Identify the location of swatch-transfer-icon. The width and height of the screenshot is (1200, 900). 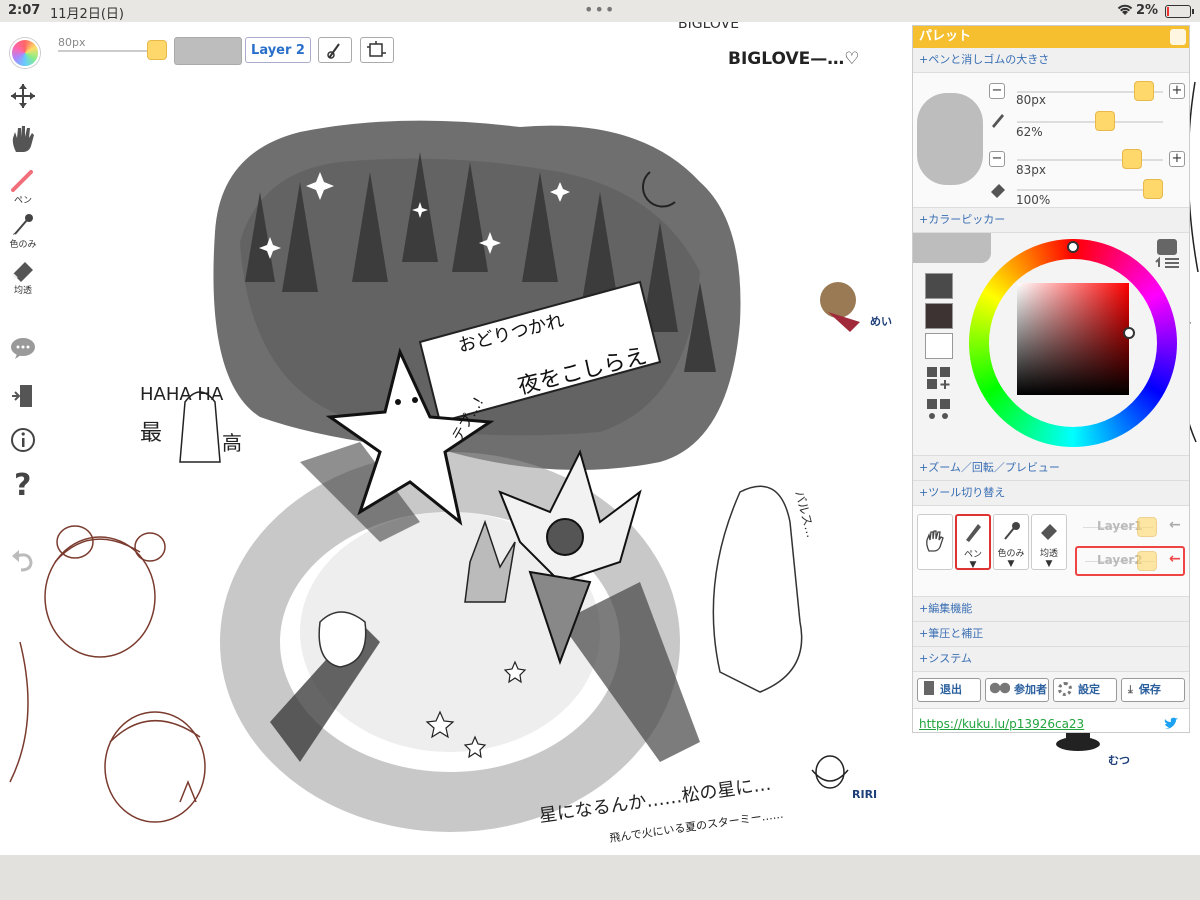
(939, 410).